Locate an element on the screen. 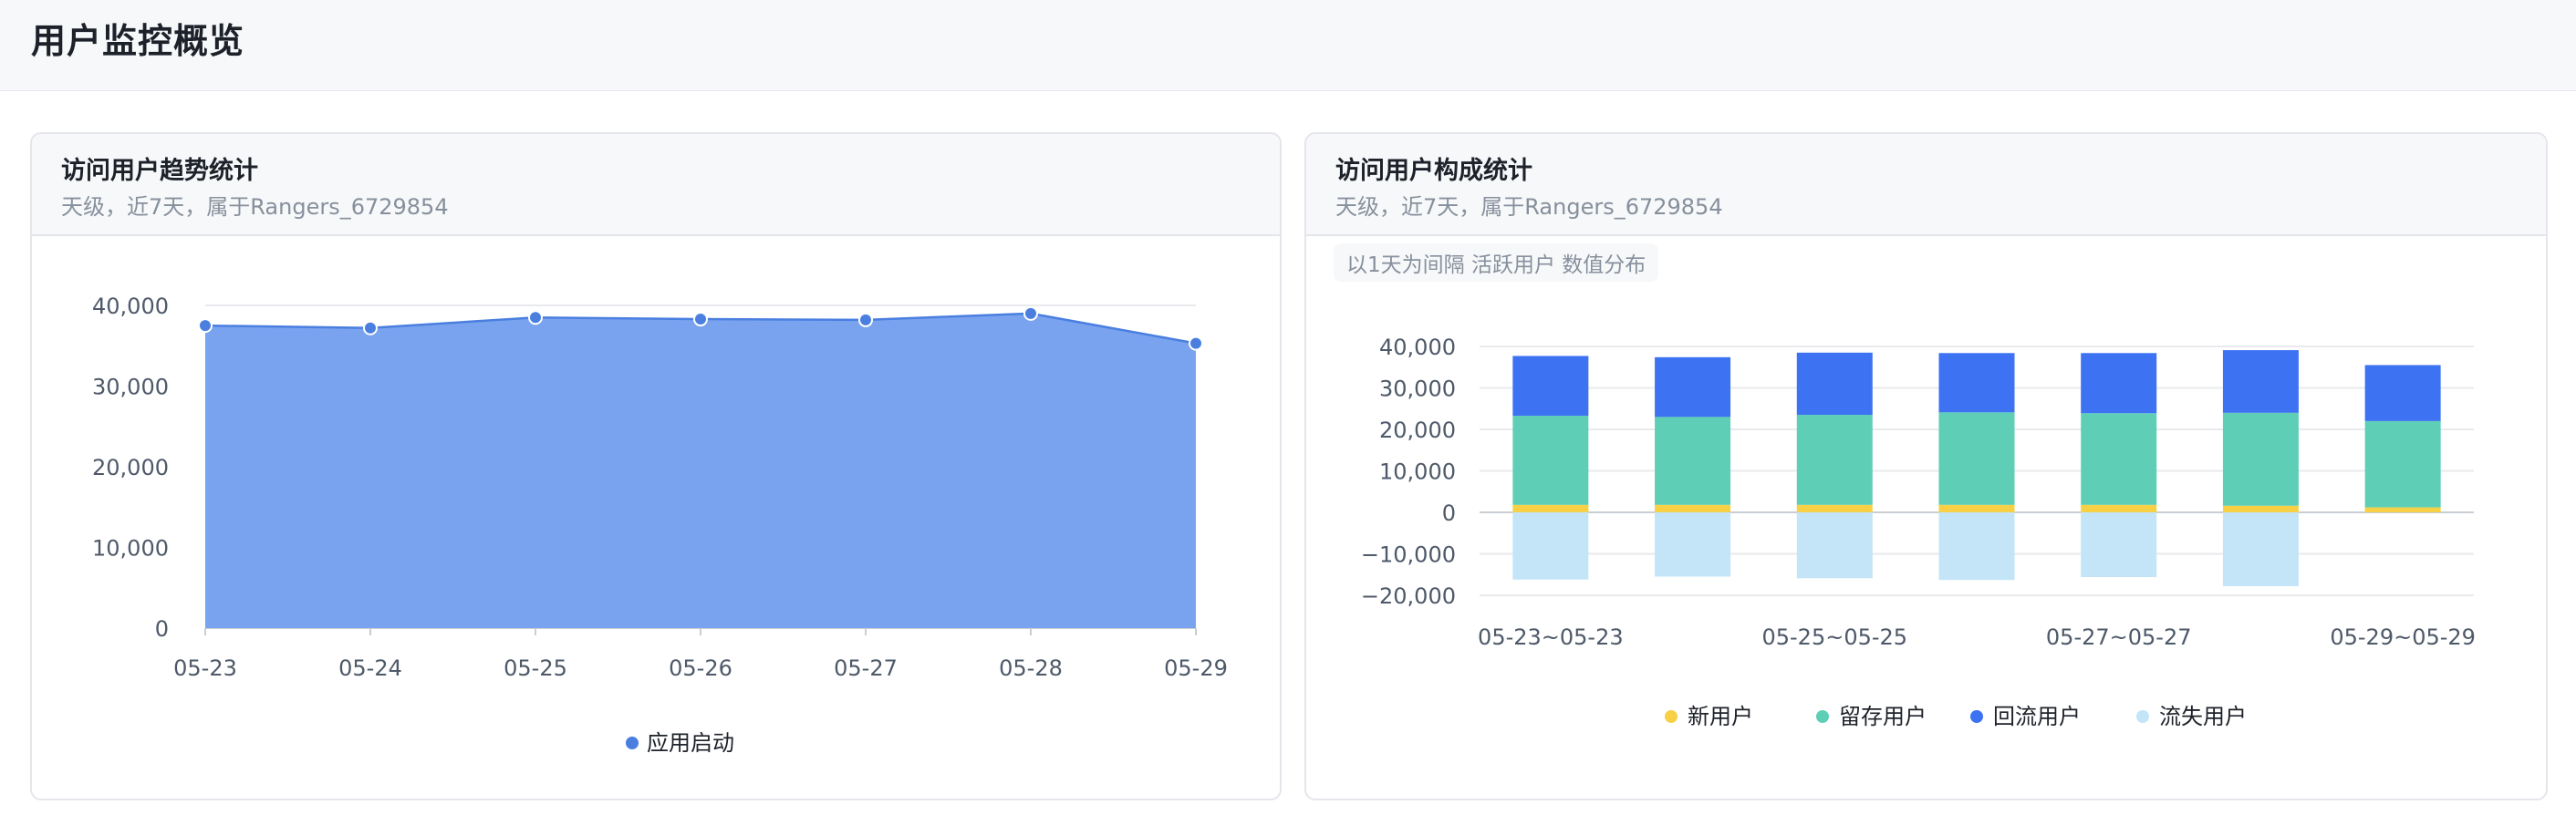  x-tick-label: 05-25~05-25 is located at coordinates (1834, 637).